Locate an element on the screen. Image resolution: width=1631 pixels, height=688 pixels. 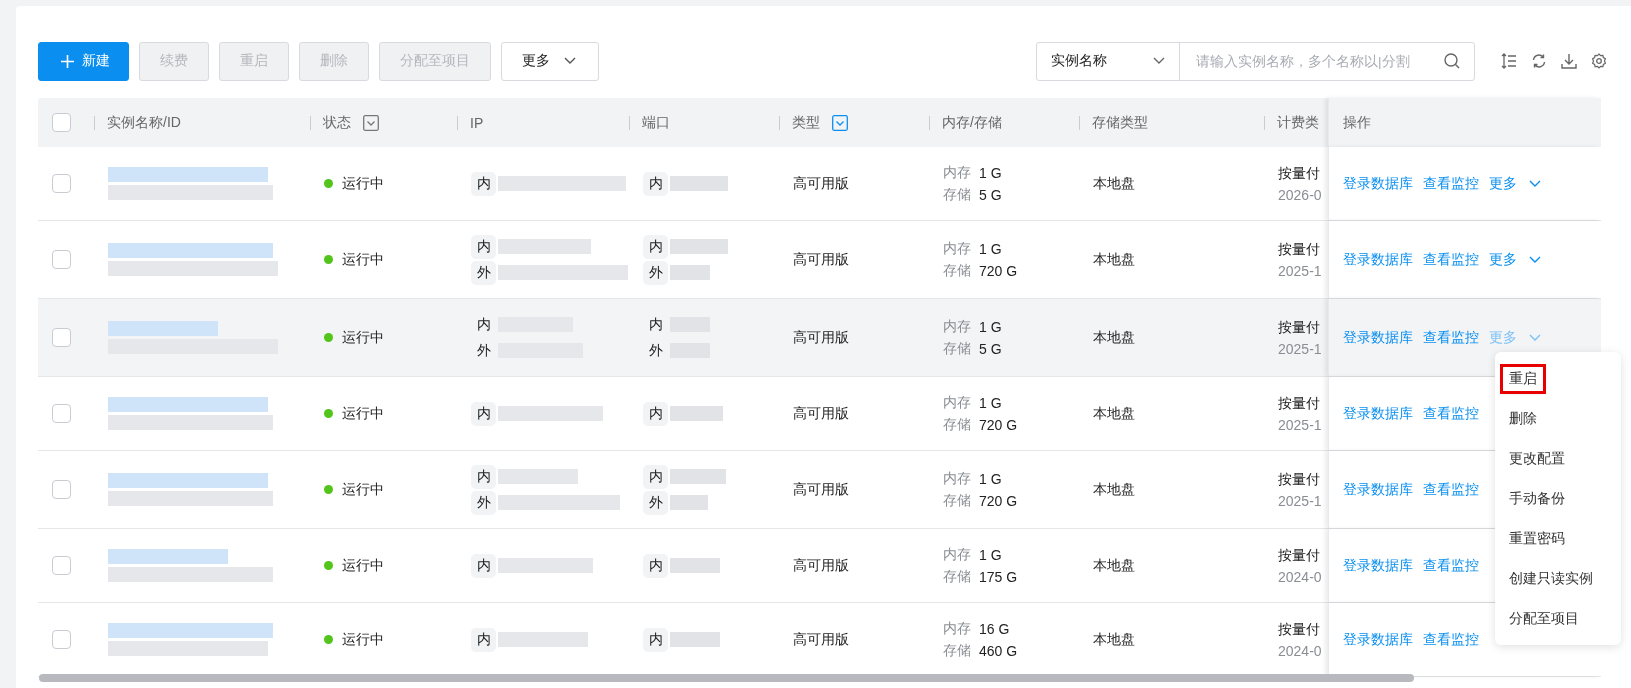
storage-value: 720 G is located at coordinates (998, 424).